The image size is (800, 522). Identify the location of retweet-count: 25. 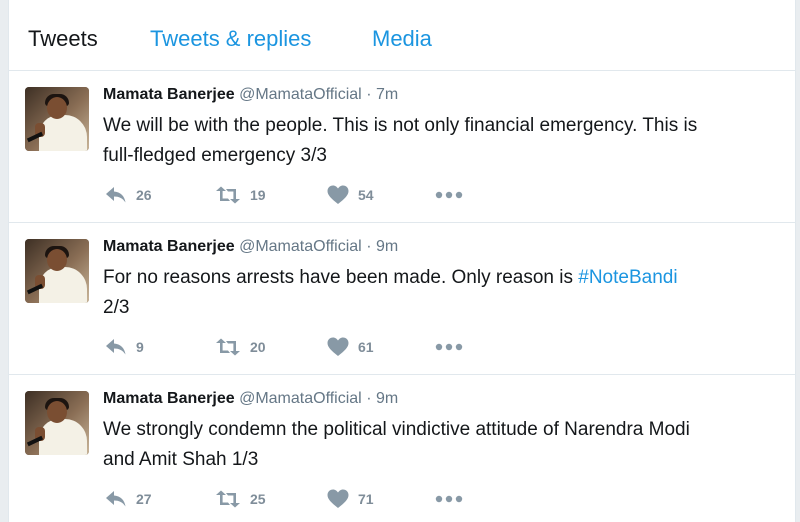
(258, 499).